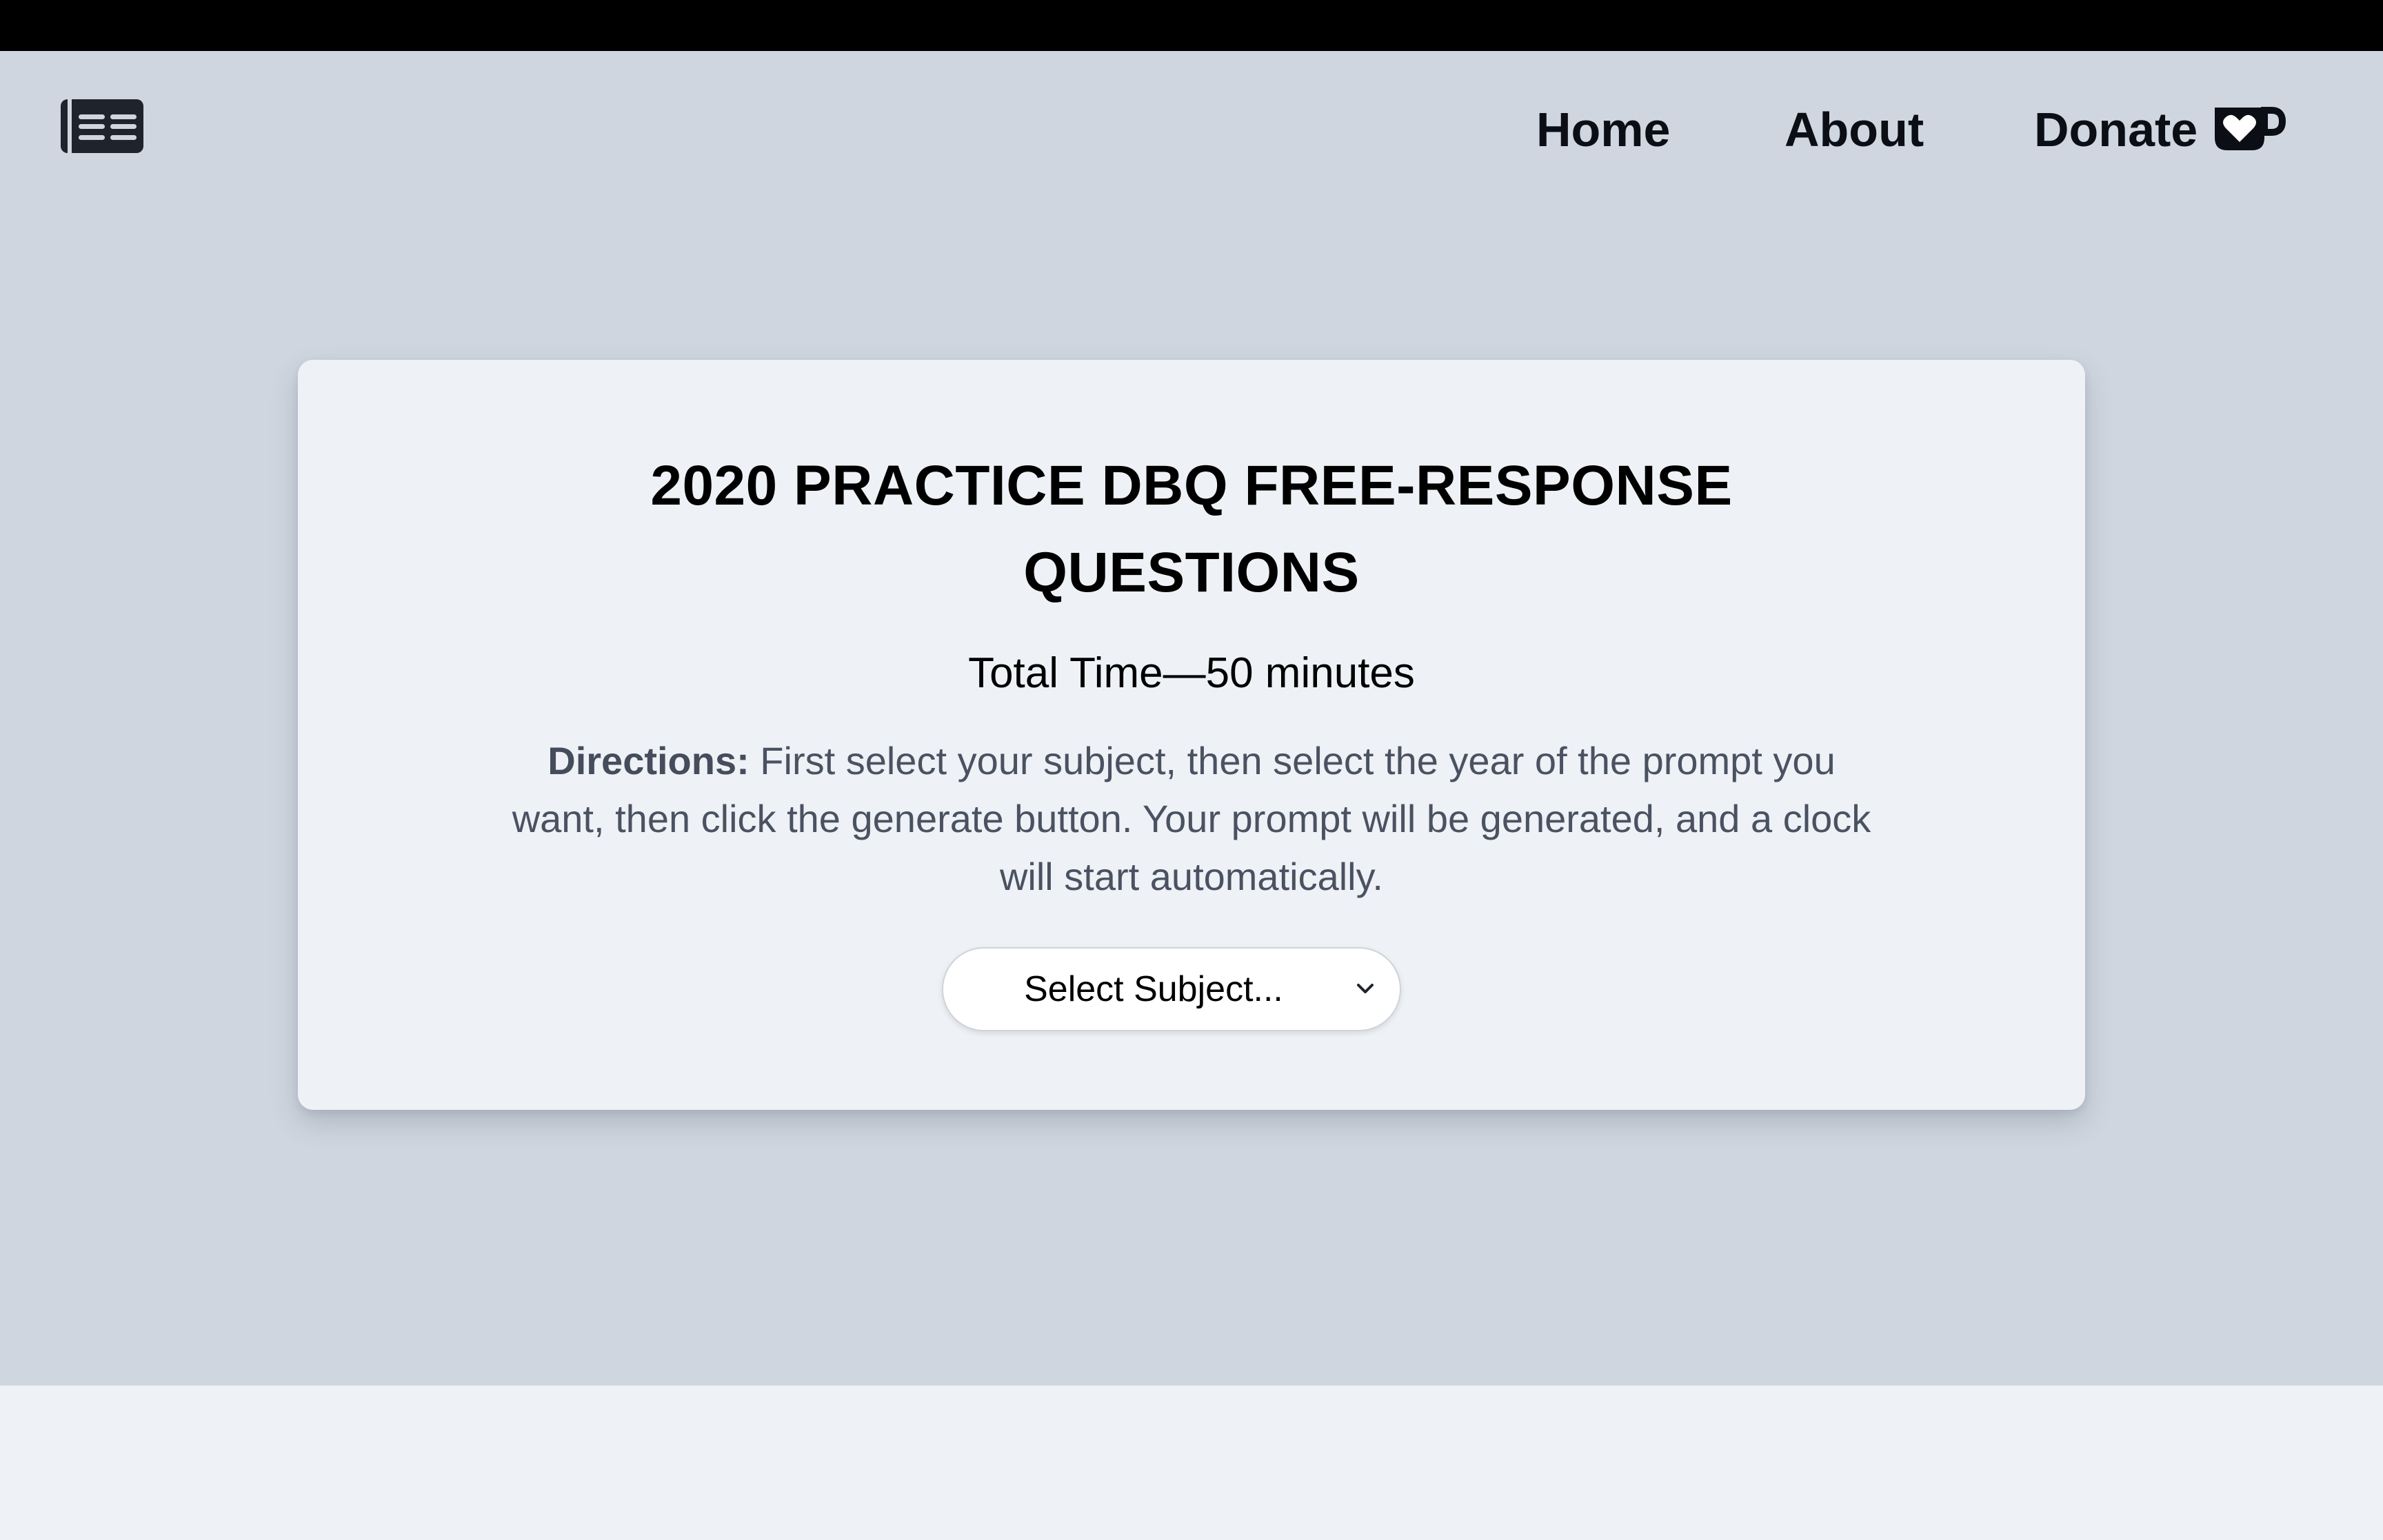 The width and height of the screenshot is (2383, 1540). What do you see at coordinates (1365, 989) in the screenshot?
I see `chevron-down-icon` at bounding box center [1365, 989].